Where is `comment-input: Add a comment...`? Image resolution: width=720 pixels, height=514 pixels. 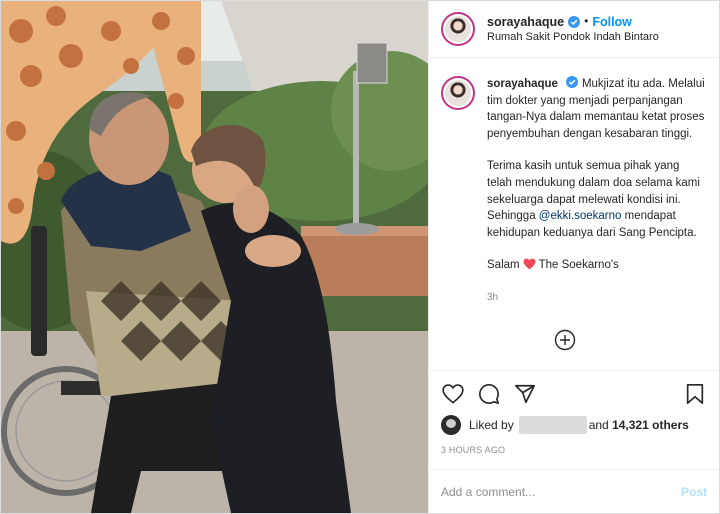 comment-input: Add a comment... is located at coordinates (561, 492).